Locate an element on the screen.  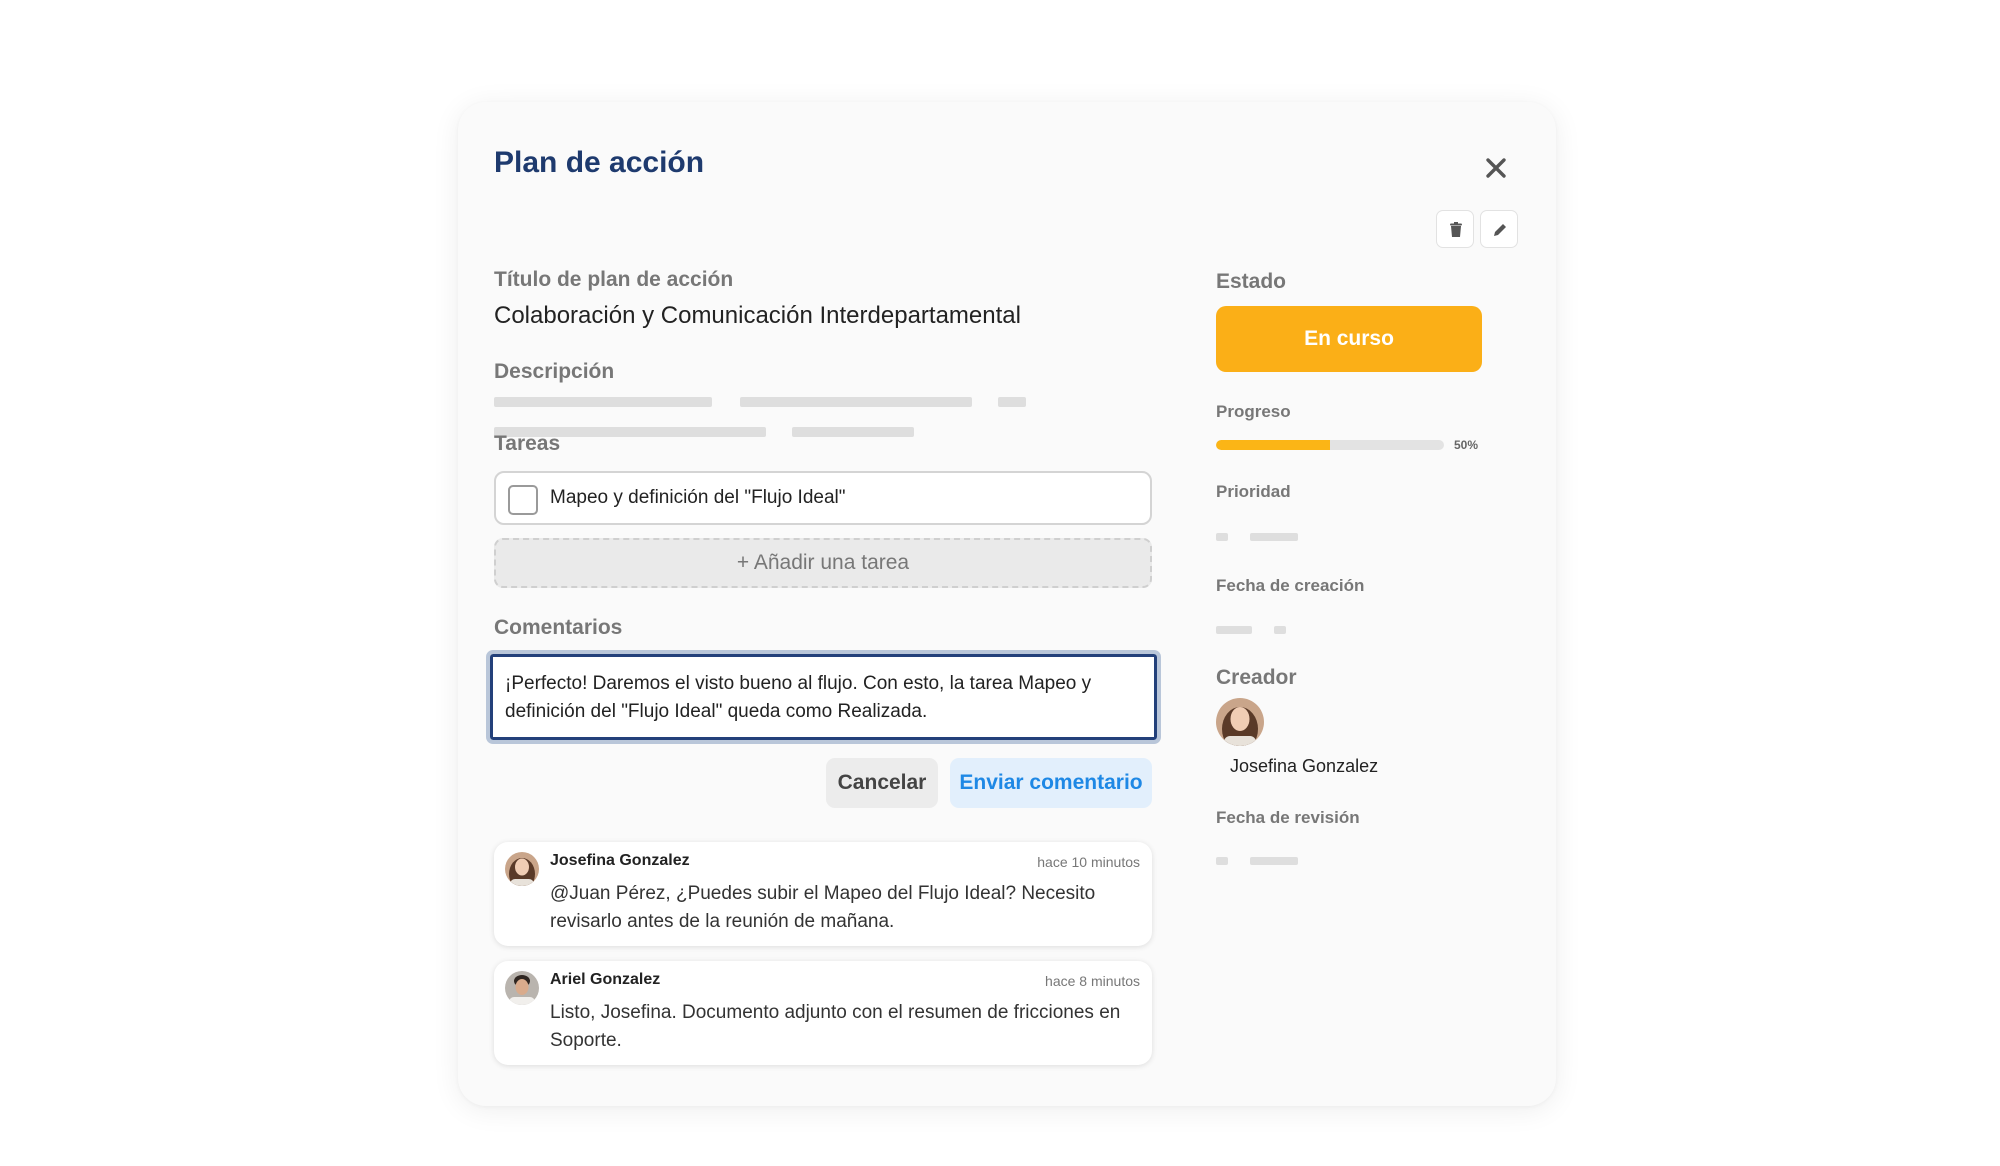
priority-label: Prioridad is located at coordinates (1253, 491).